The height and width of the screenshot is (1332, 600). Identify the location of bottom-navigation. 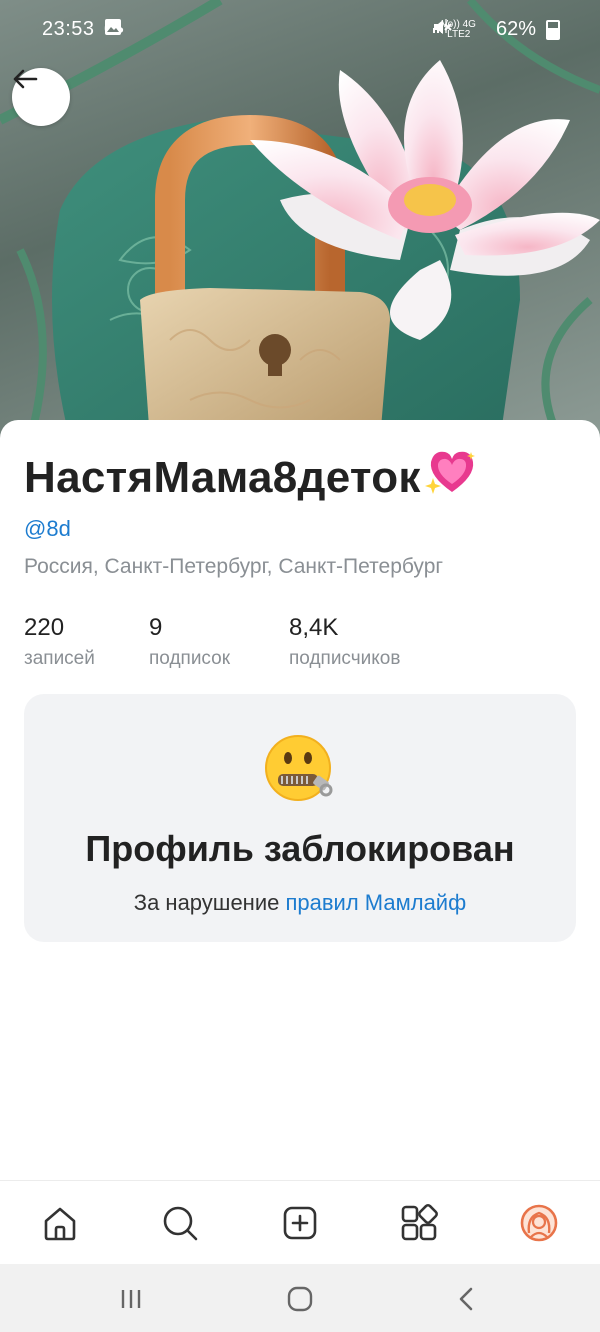
(300, 1222).